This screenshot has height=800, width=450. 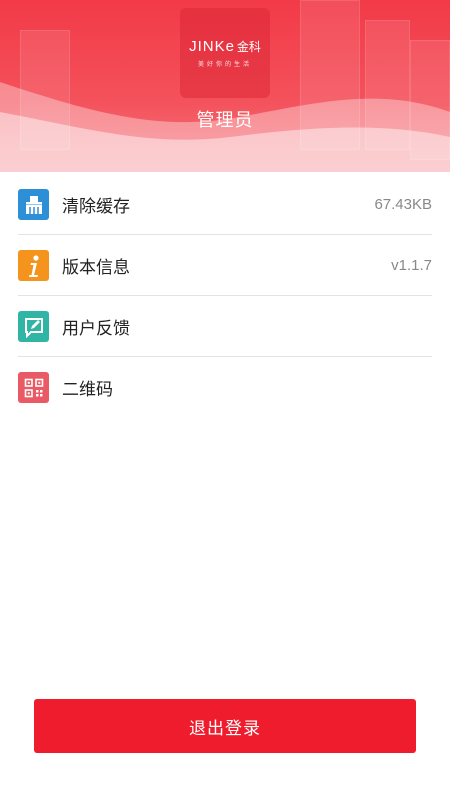 What do you see at coordinates (33, 387) in the screenshot?
I see `qr-code-icon` at bounding box center [33, 387].